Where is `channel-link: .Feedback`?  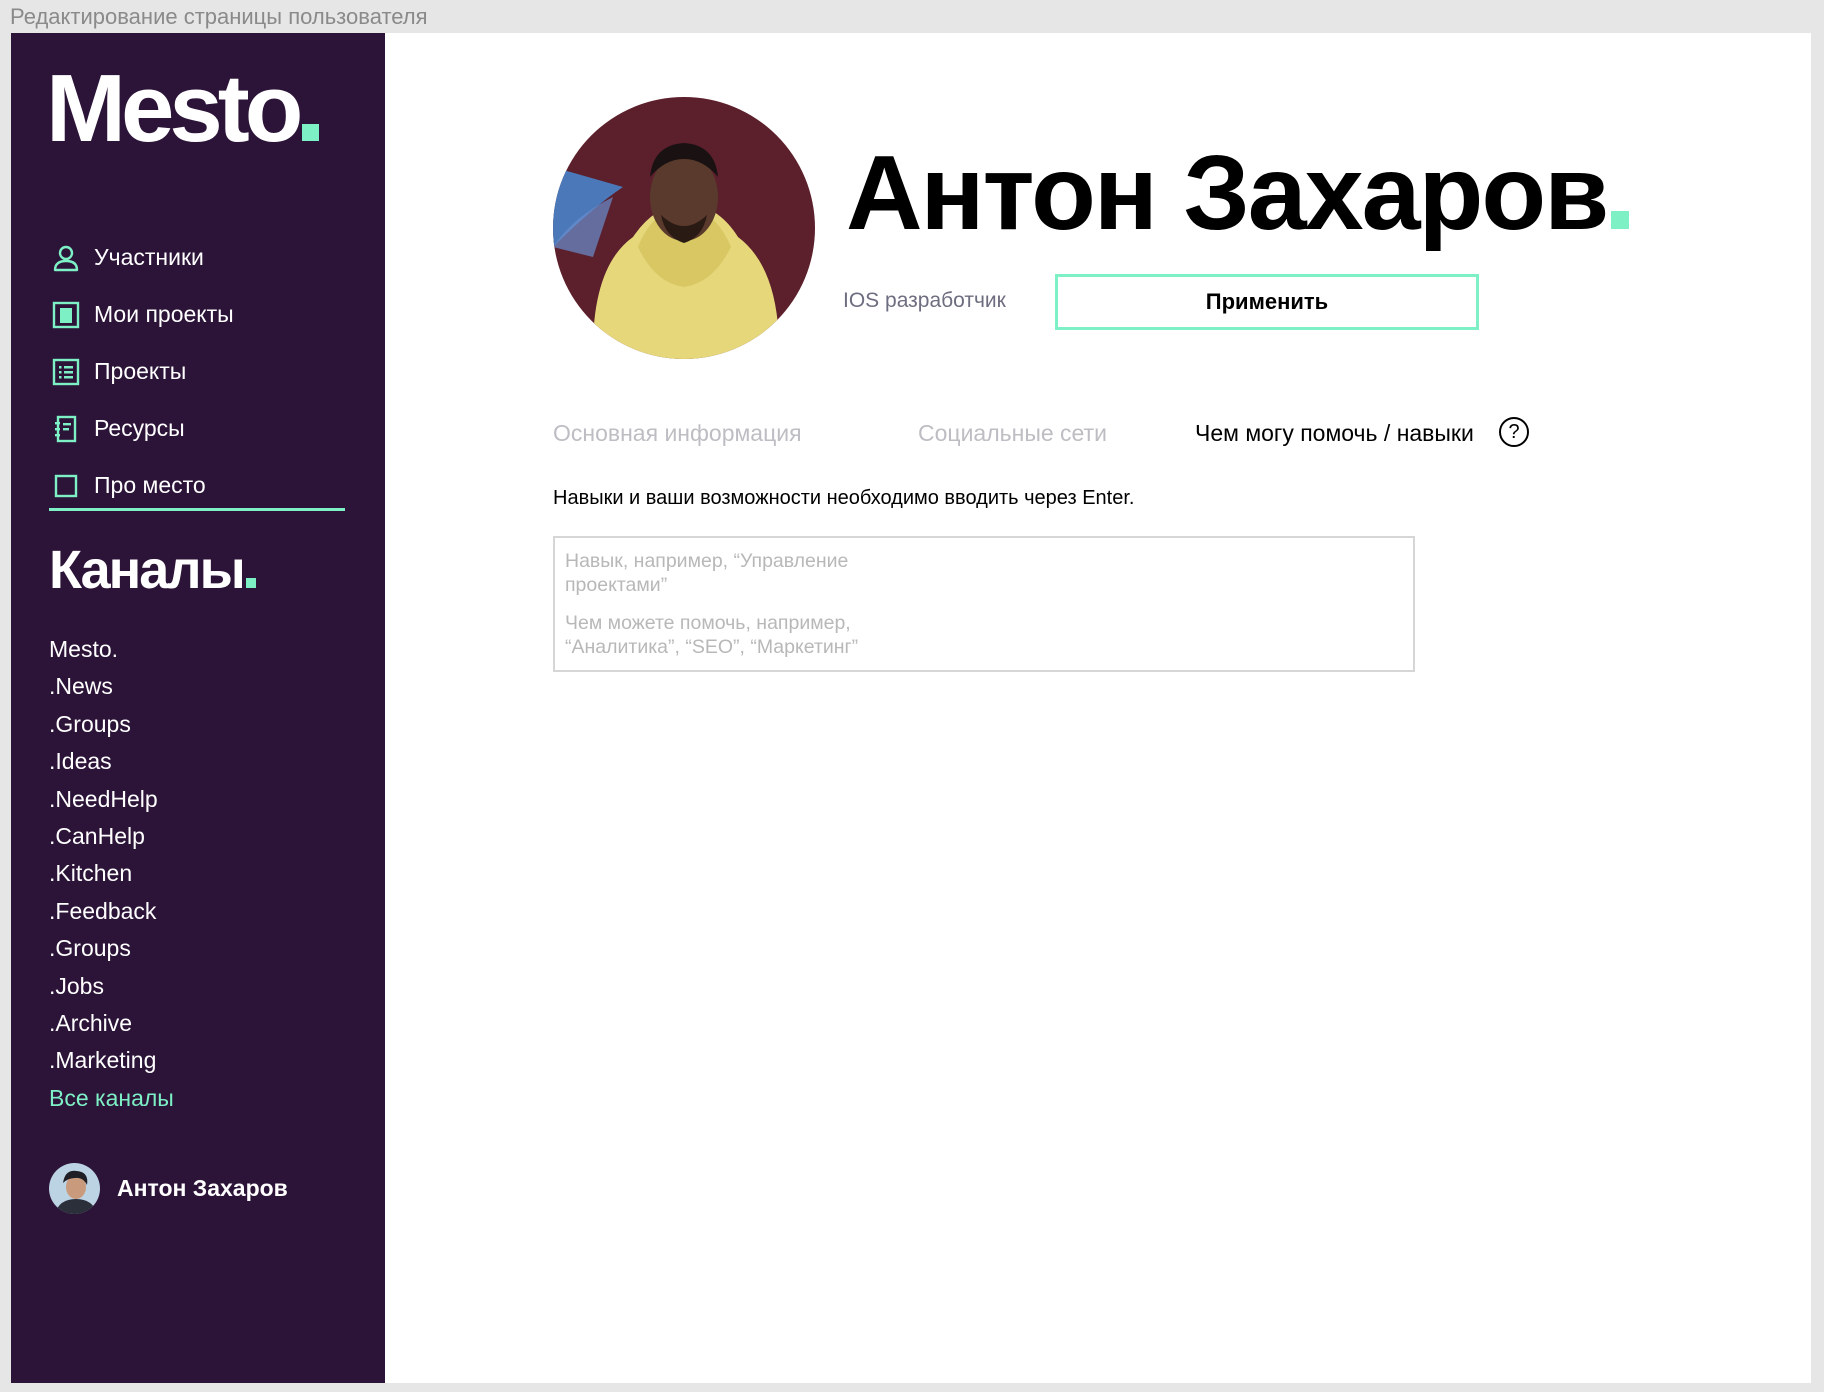 channel-link: .Feedback is located at coordinates (111, 911).